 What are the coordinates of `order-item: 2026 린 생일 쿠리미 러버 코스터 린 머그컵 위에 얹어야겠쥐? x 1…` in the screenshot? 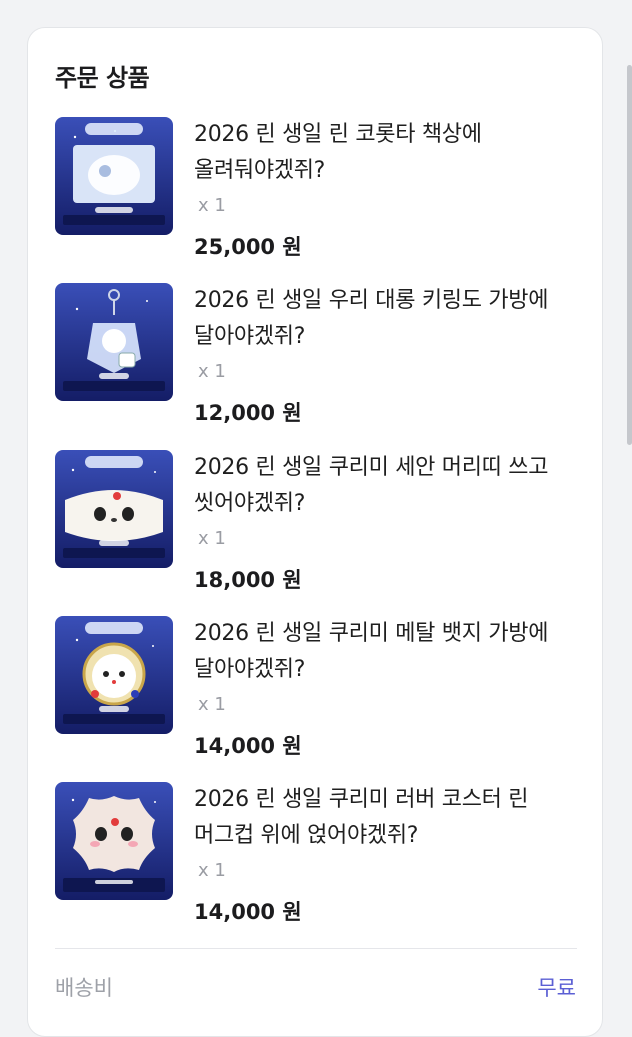 It's located at (315, 857).